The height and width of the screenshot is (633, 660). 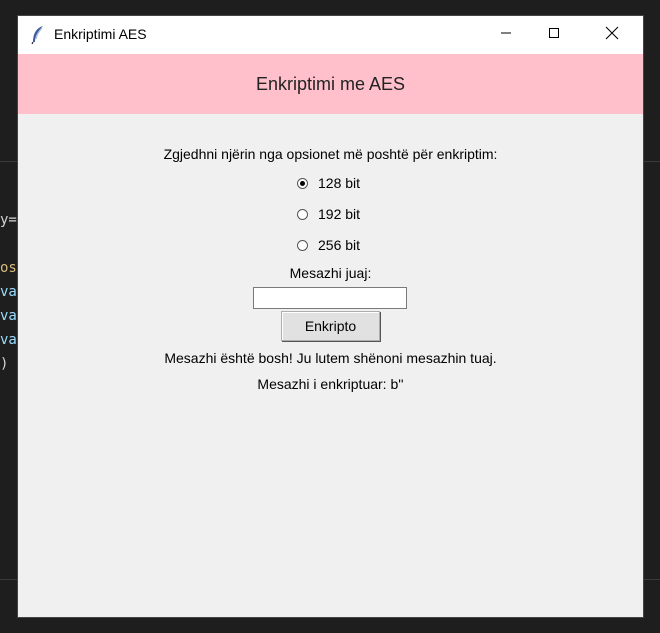 I want to click on maximize-button, so click(x=554, y=35).